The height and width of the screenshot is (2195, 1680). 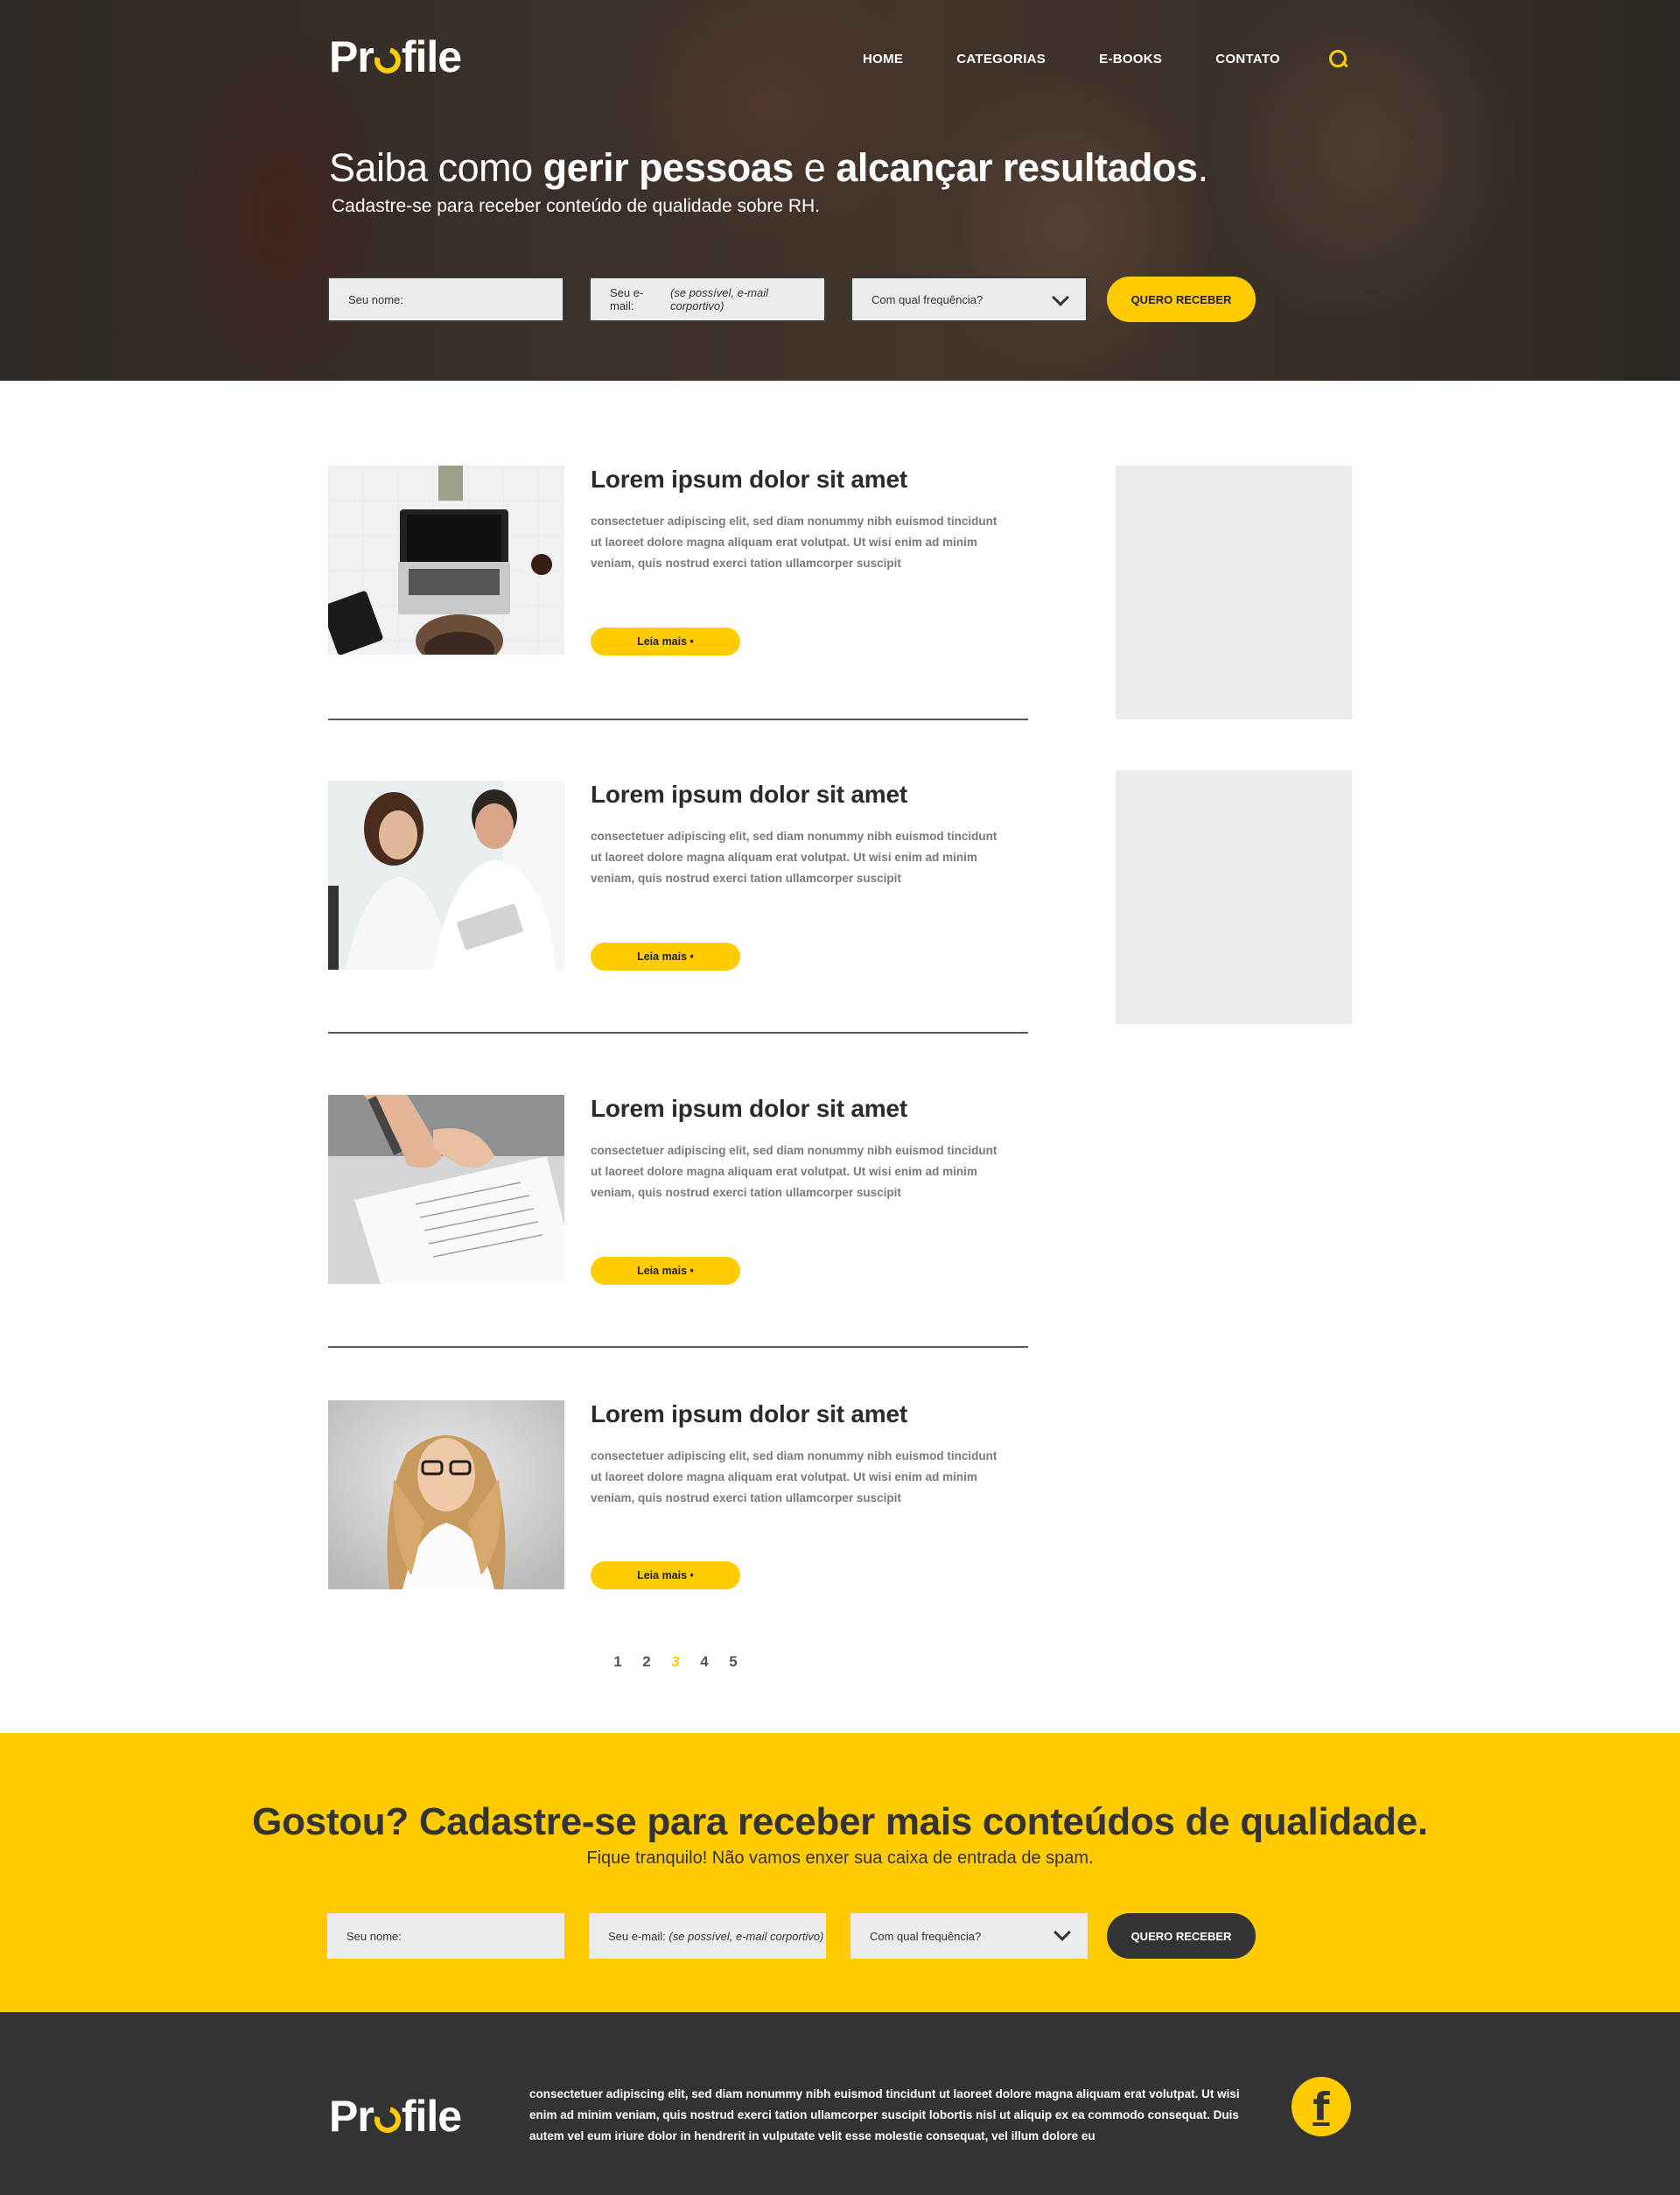 I want to click on hero-title-bold: gerir pessoas, so click(x=668, y=168).